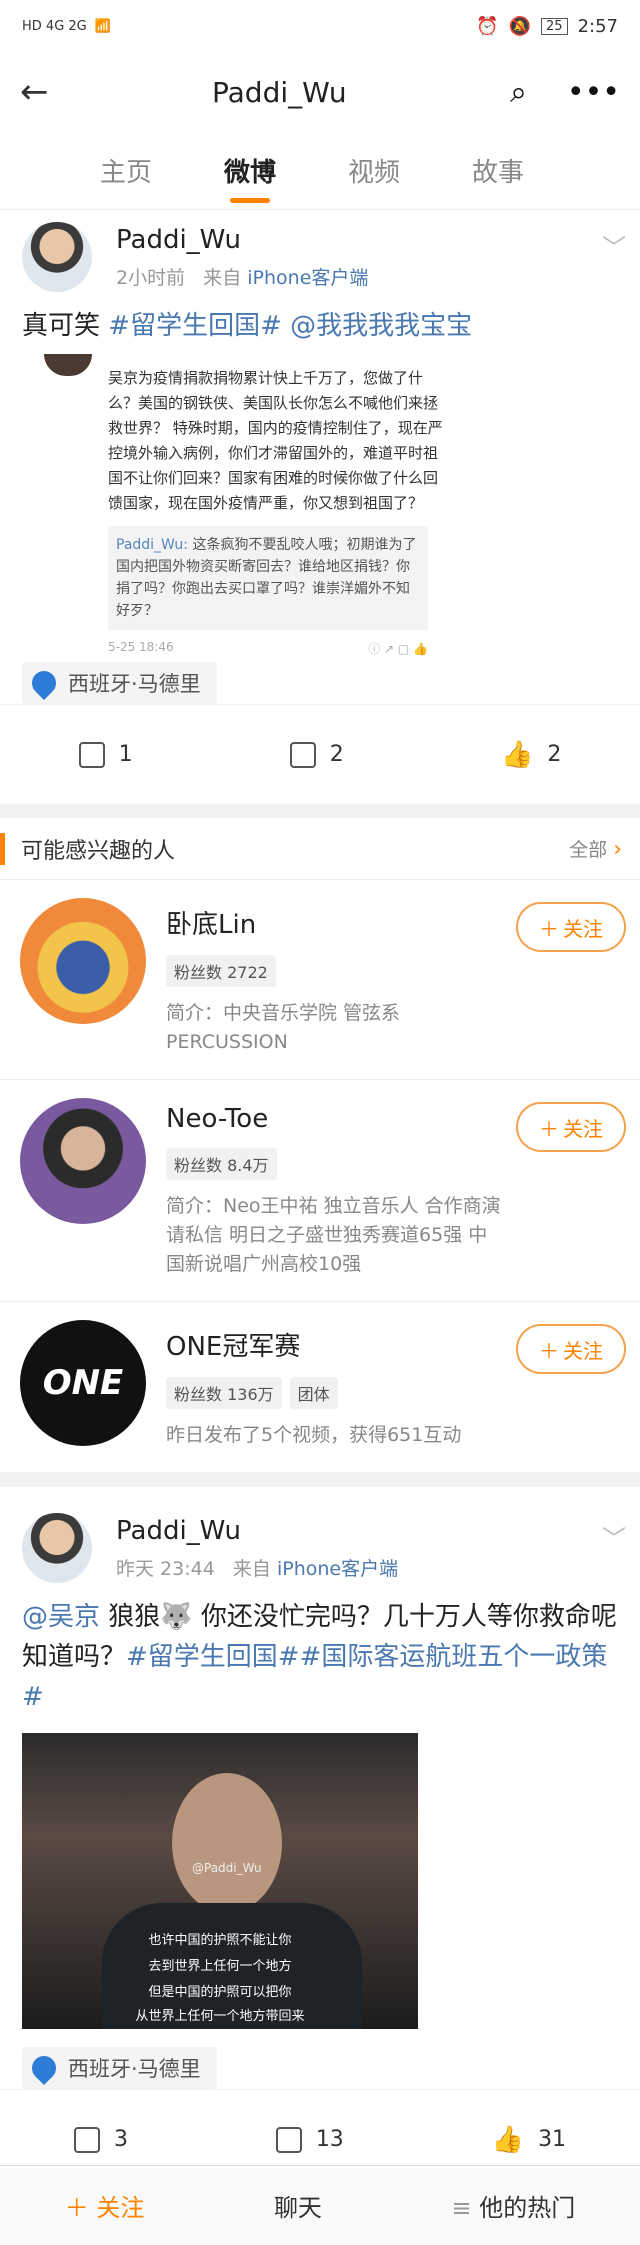  I want to click on reply-author: Paddi_Wu:, so click(152, 545).